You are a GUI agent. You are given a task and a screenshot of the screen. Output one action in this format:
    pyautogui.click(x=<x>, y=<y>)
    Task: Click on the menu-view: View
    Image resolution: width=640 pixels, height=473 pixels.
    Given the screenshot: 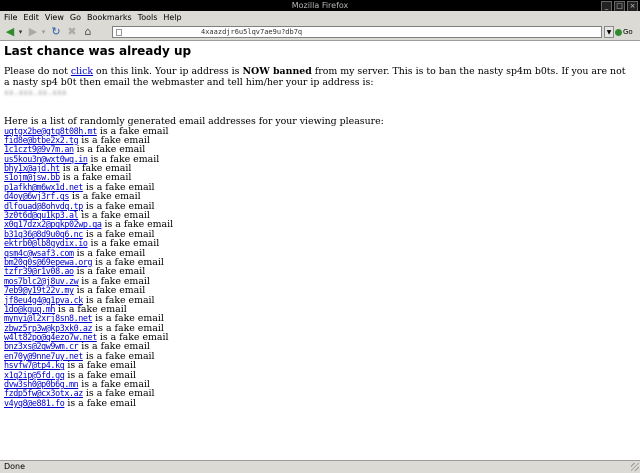 What is the action you would take?
    pyautogui.click(x=56, y=17)
    